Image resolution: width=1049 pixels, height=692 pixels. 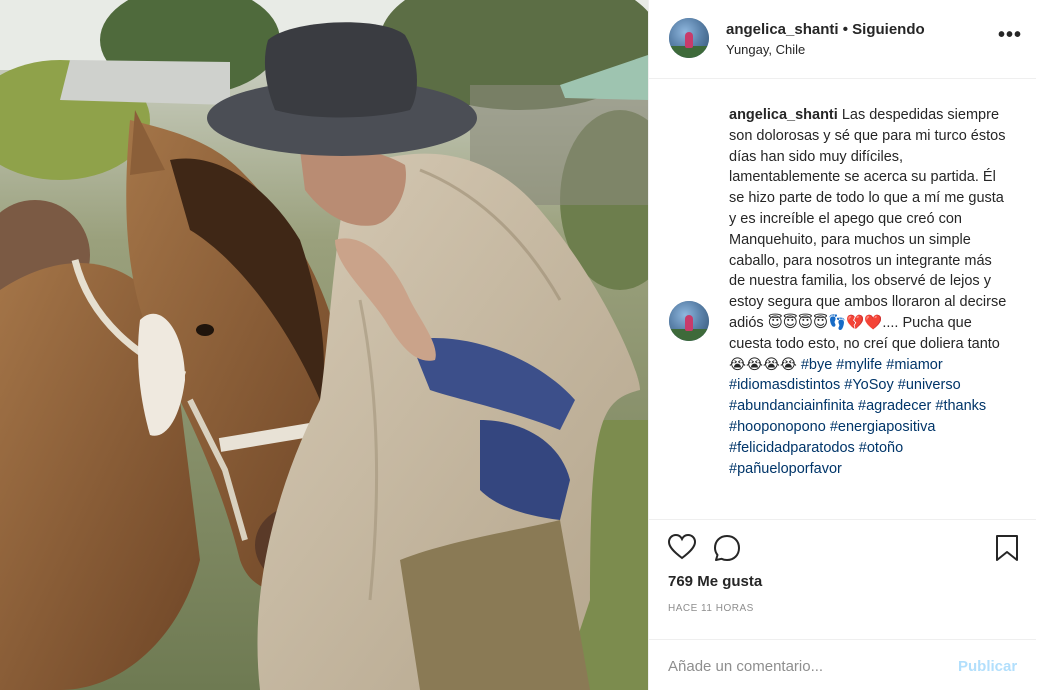 What do you see at coordinates (798, 666) in the screenshot?
I see `comment-input` at bounding box center [798, 666].